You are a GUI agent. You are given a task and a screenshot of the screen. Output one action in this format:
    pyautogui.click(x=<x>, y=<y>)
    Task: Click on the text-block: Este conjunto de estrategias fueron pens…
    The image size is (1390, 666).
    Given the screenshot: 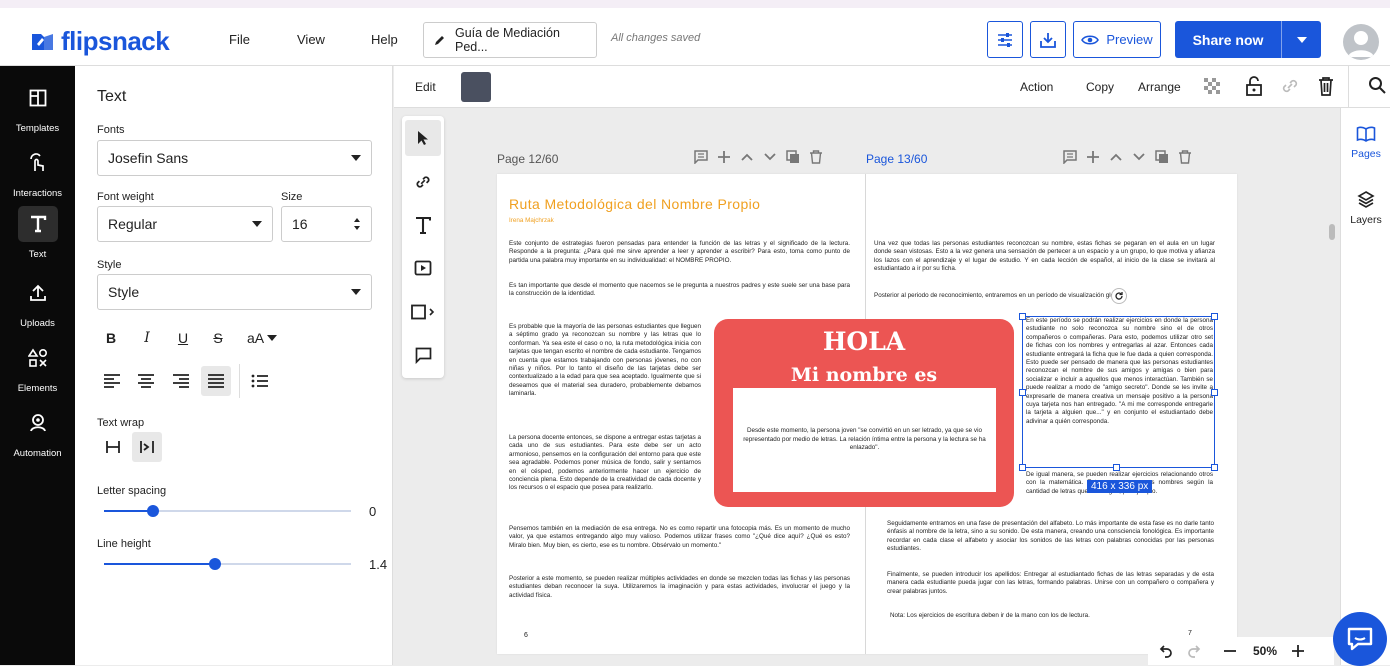 What is the action you would take?
    pyautogui.click(x=679, y=252)
    